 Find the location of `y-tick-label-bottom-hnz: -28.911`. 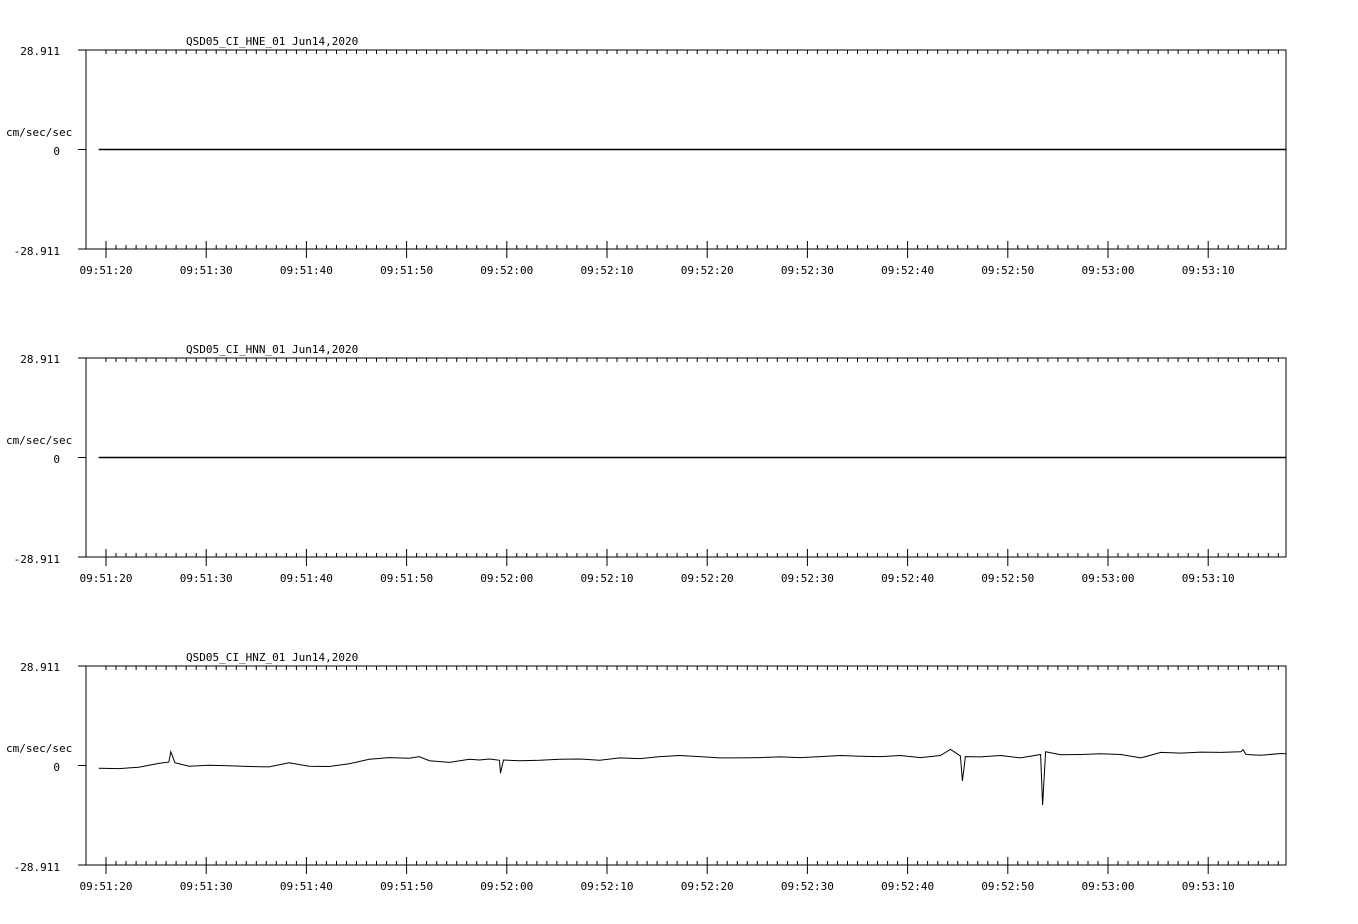

y-tick-label-bottom-hnz: -28.911 is located at coordinates (37, 867).